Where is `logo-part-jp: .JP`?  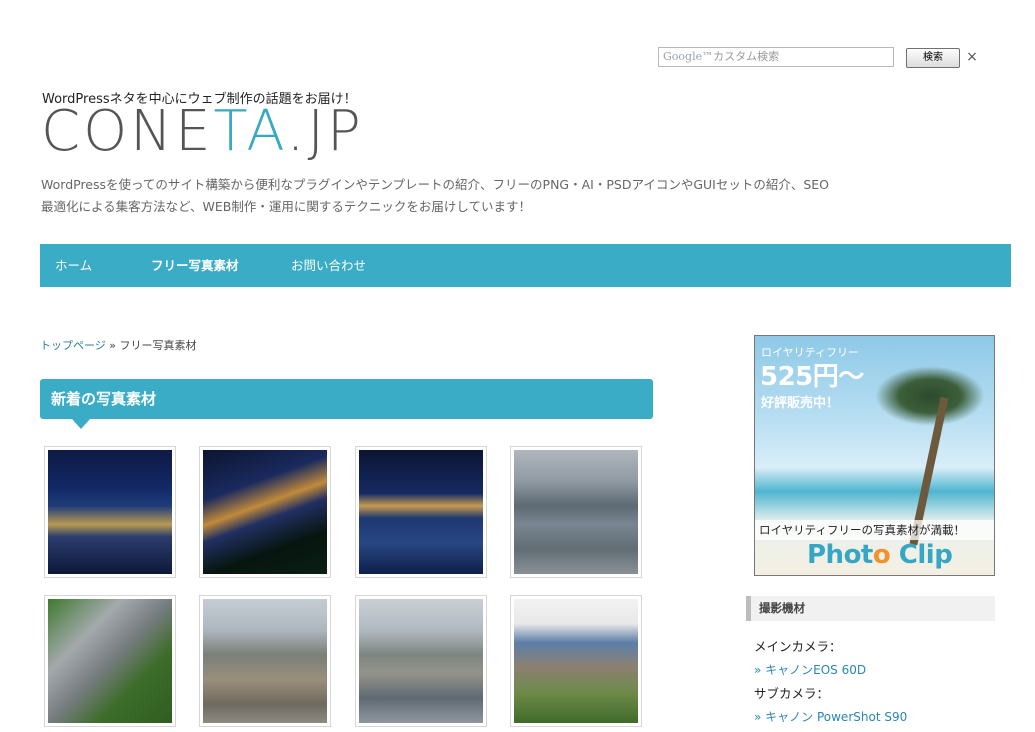
logo-part-jp: .JP is located at coordinates (325, 131).